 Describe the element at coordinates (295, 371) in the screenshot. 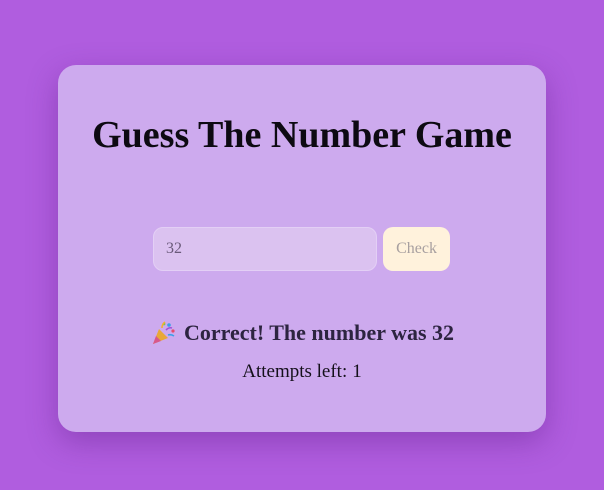

I see `attempts-label: Attempts left:` at that location.